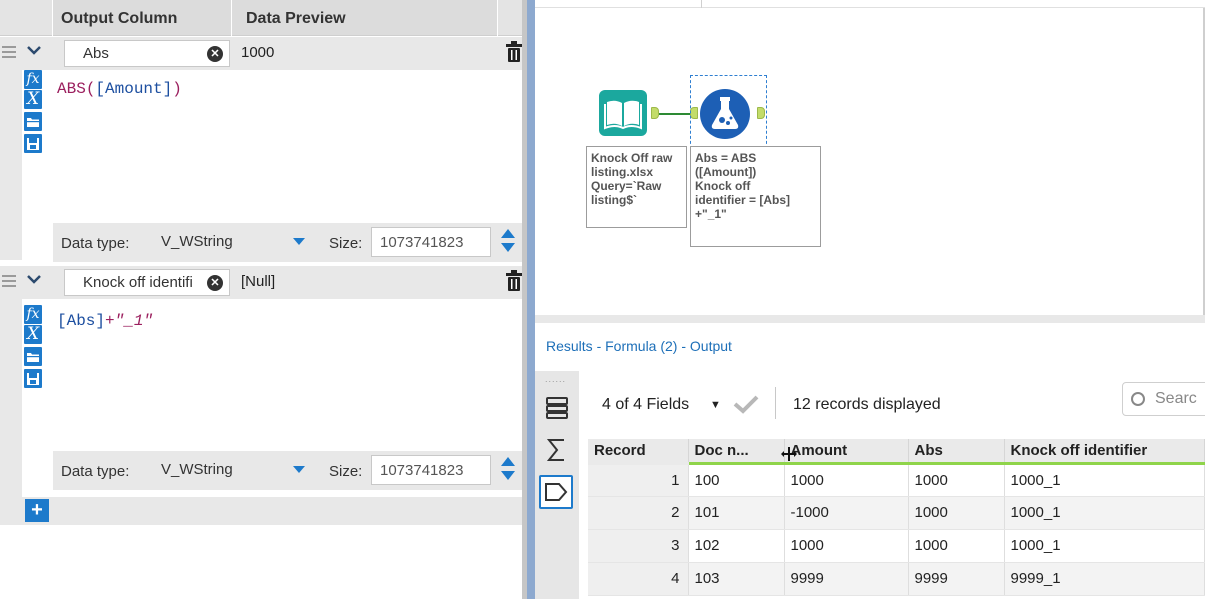 Image resolution: width=1205 pixels, height=599 pixels. I want to click on add-expression-row: +, so click(263, 511).